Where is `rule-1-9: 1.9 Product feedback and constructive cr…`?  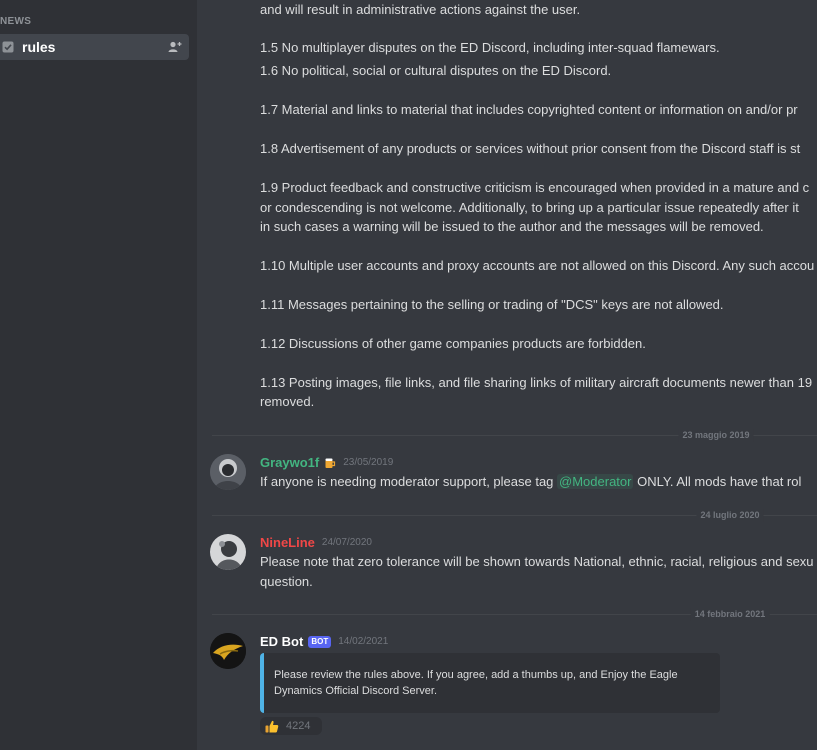
rule-1-9: 1.9 Product feedback and constructive cr… is located at coordinates (535, 187).